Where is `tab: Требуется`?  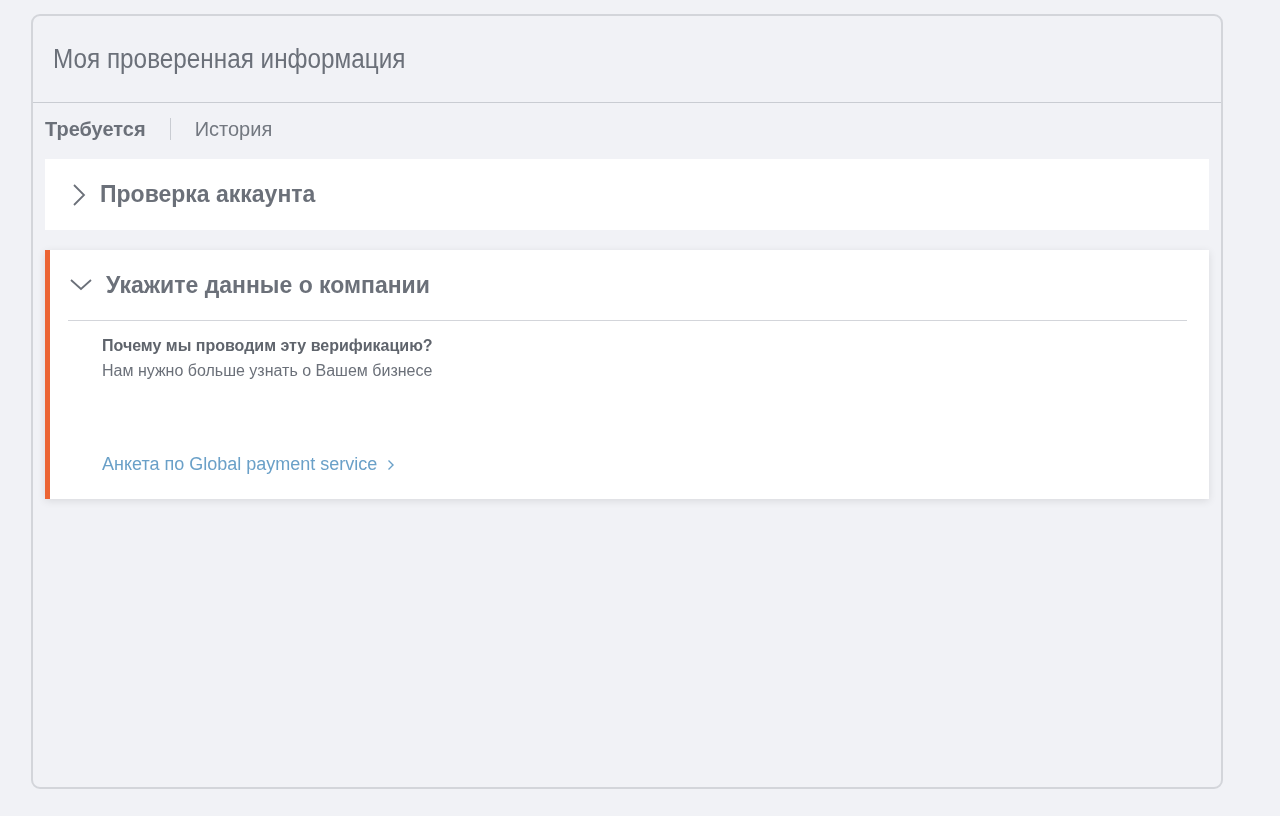
tab: Требуется is located at coordinates (95, 129).